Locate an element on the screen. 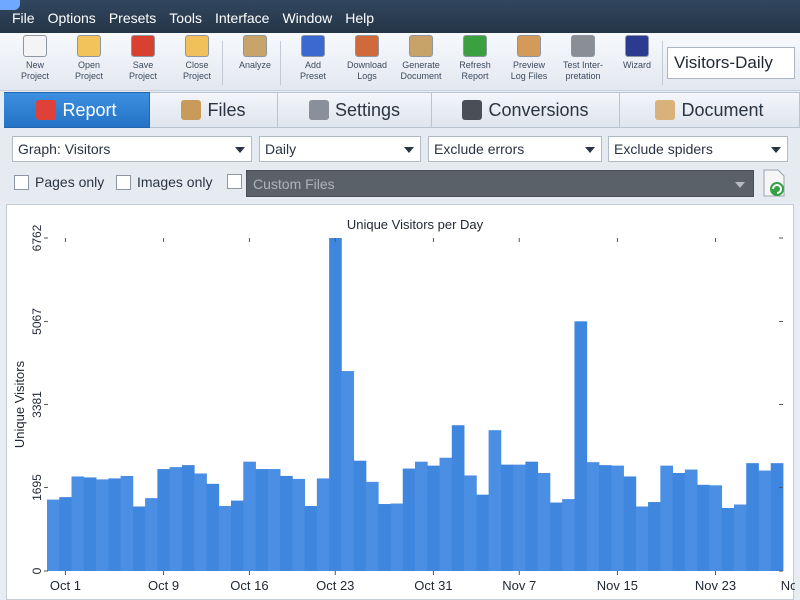  analyze-icon is located at coordinates (255, 46).